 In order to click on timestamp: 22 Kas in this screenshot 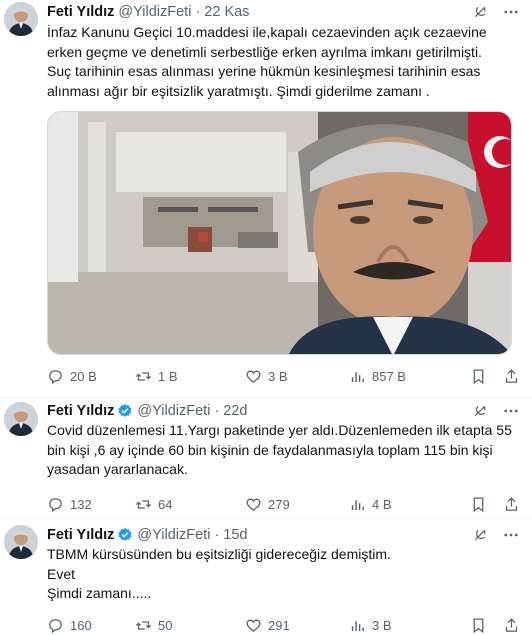, I will do `click(226, 12)`.